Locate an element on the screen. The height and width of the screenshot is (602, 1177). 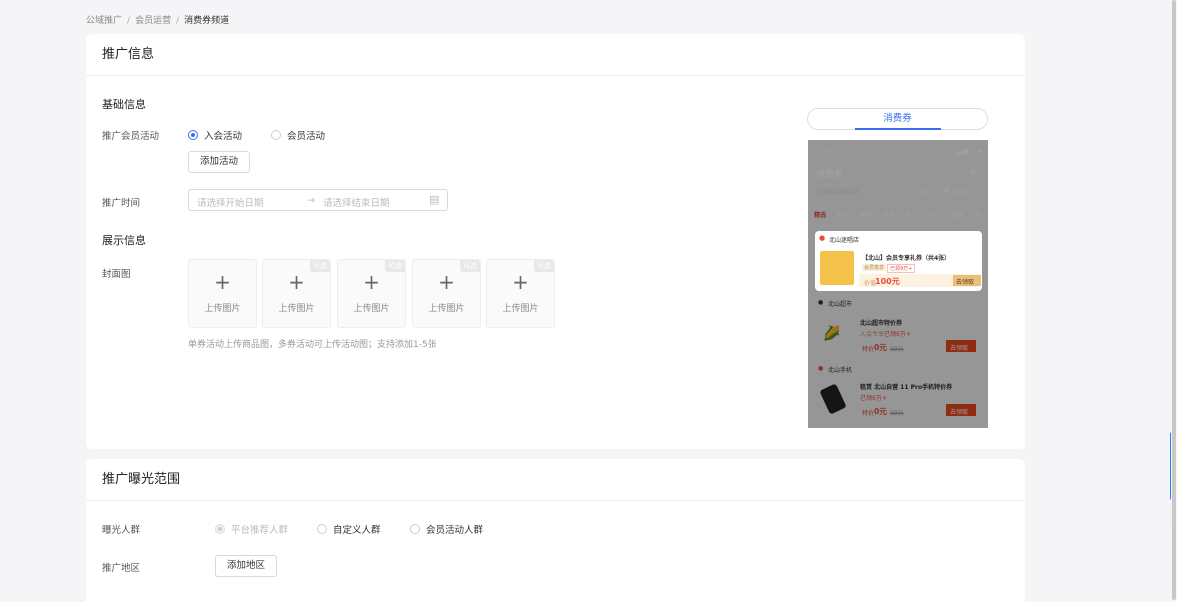
upload-slot-5: 可选 + 上传图片 is located at coordinates (520, 293).